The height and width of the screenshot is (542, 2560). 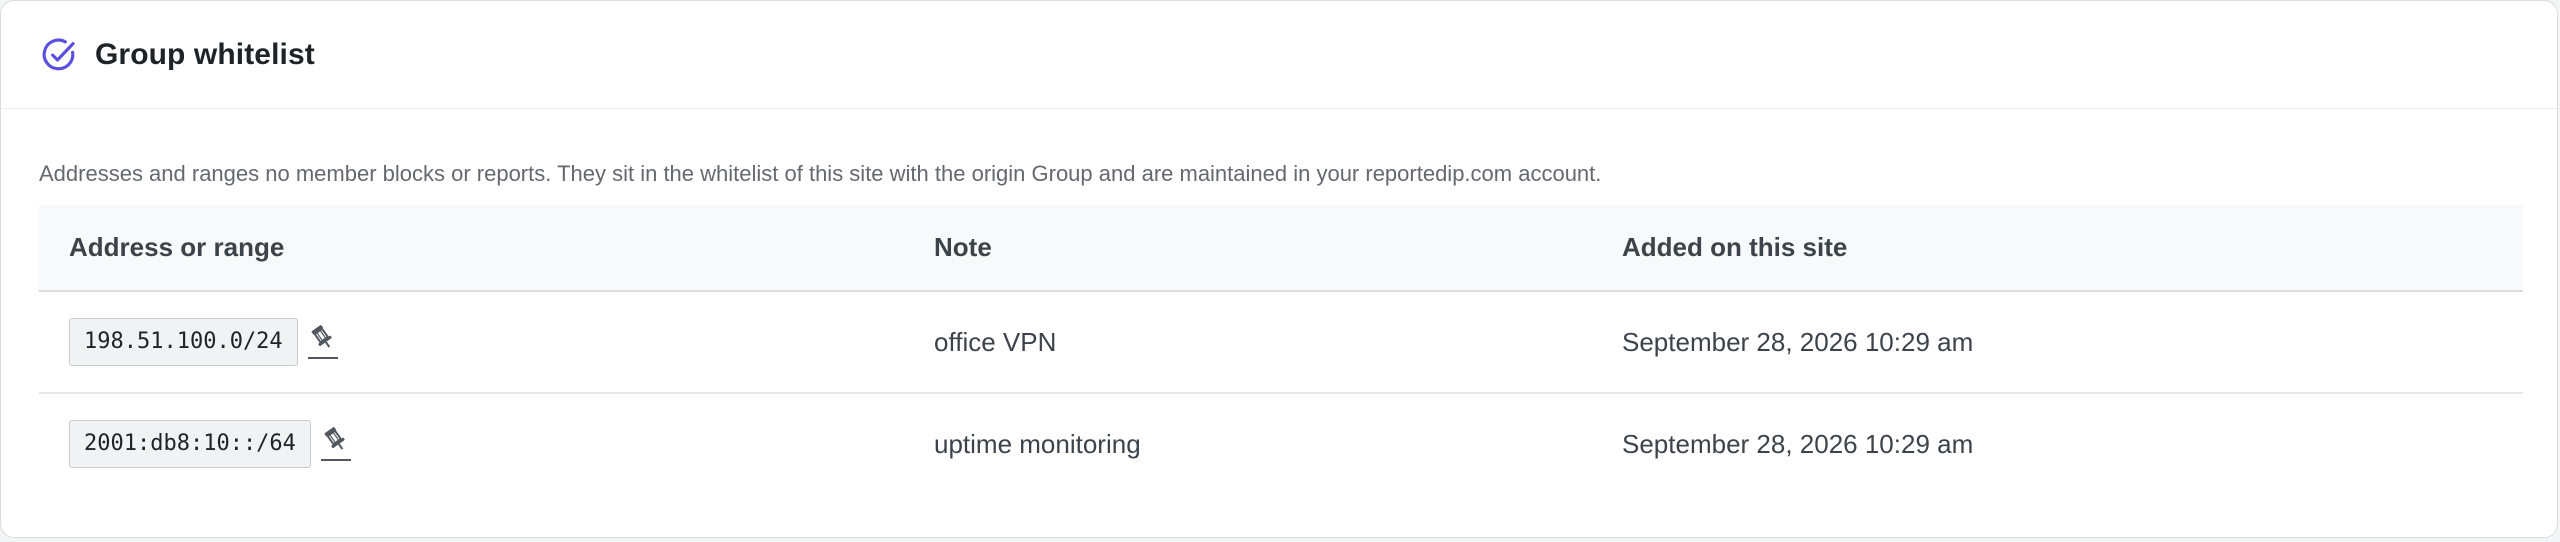 I want to click on column-header-added: Added on this site, so click(x=1735, y=247).